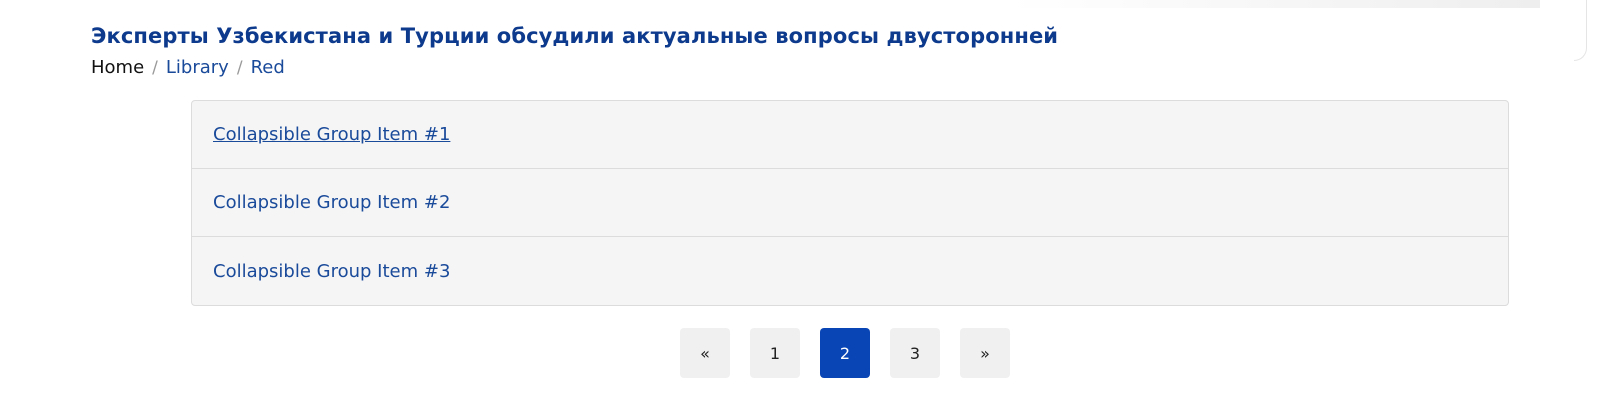 The image size is (1597, 412). I want to click on pagination-page-2-active: 2, so click(845, 353).